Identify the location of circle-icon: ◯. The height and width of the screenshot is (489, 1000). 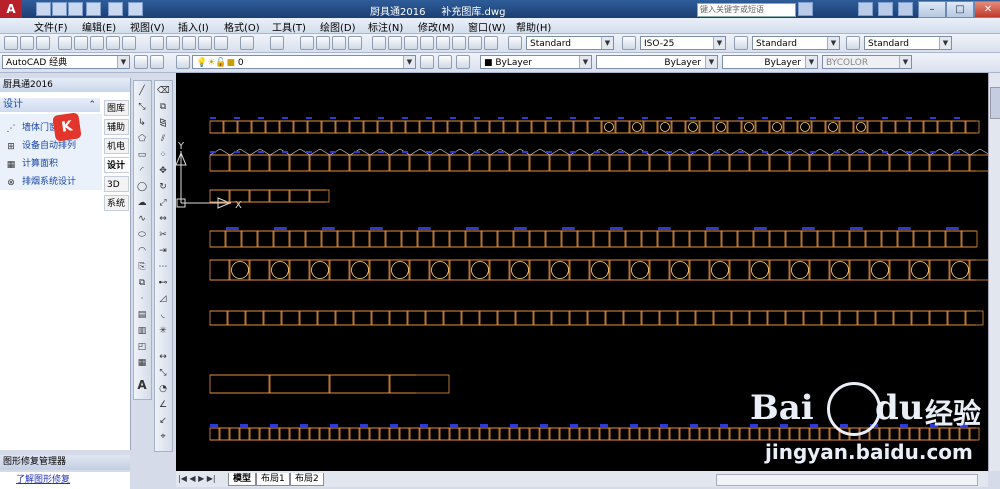
(142, 187).